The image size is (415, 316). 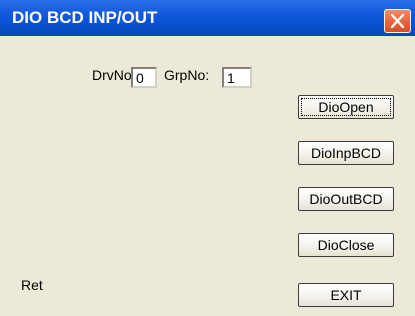 I want to click on dio-close-button: DioClose, so click(x=346, y=245).